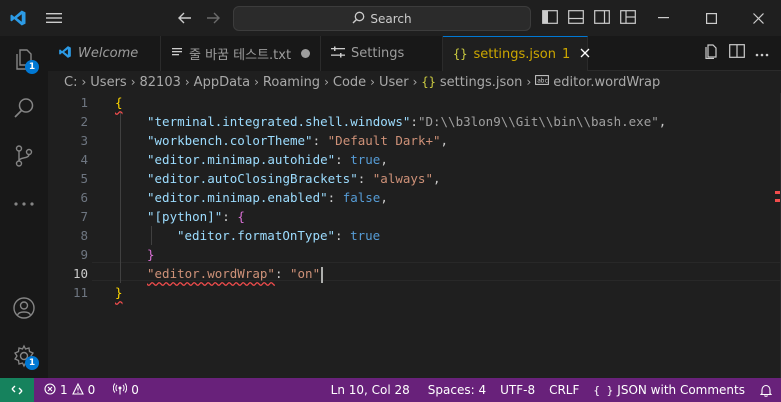 This screenshot has height=402, width=781. Describe the element at coordinates (585, 54) in the screenshot. I see `close-tab-icon` at that location.